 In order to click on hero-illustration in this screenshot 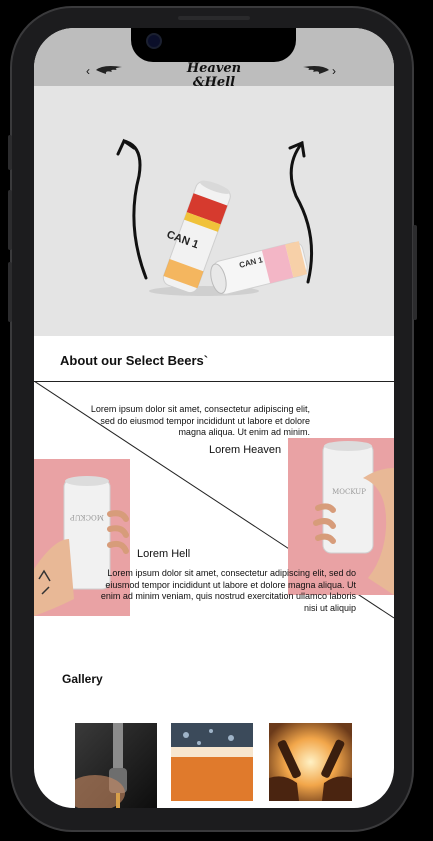, I will do `click(215, 217)`.